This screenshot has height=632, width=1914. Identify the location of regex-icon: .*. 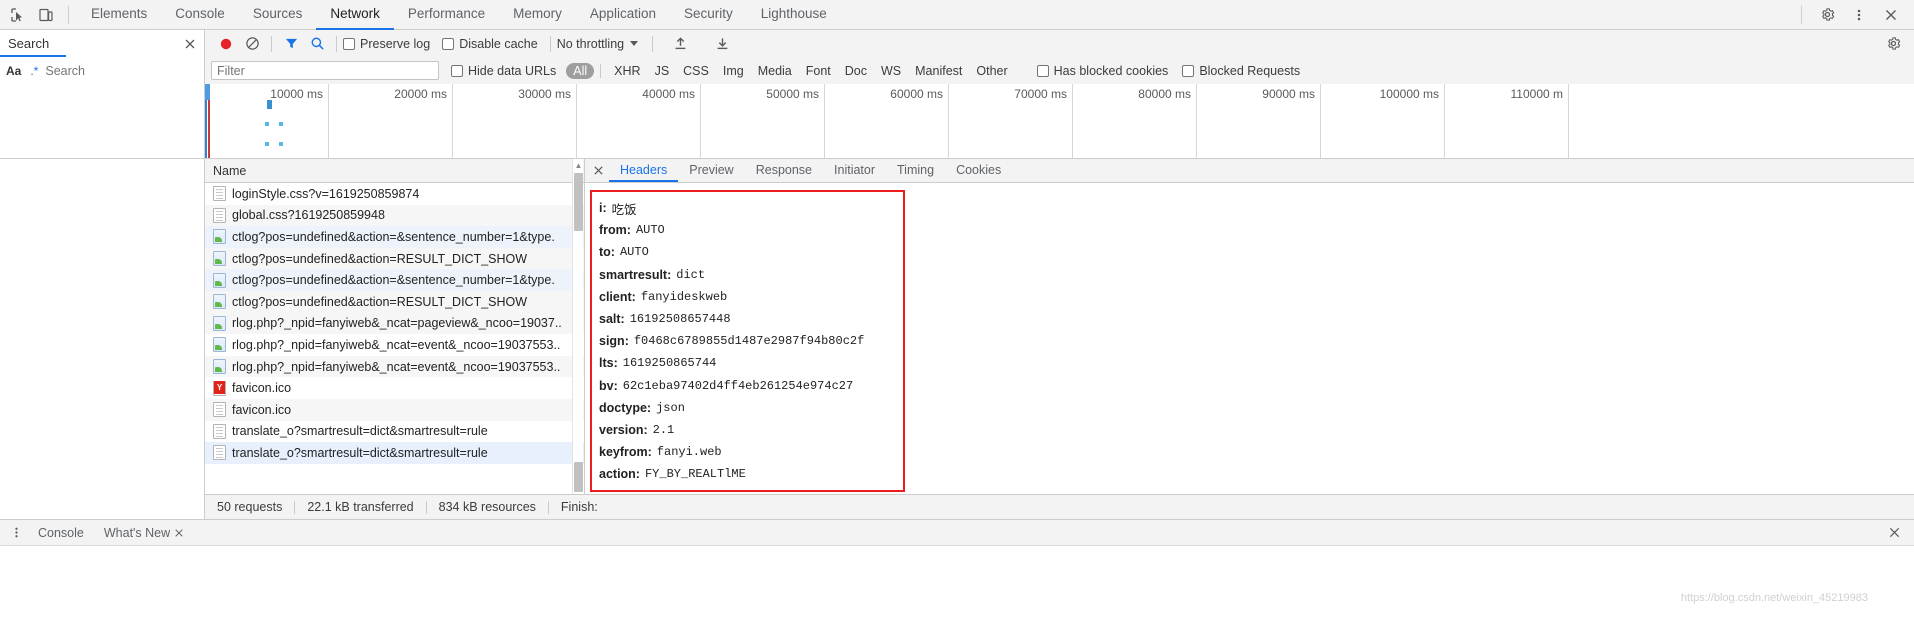
(34, 71).